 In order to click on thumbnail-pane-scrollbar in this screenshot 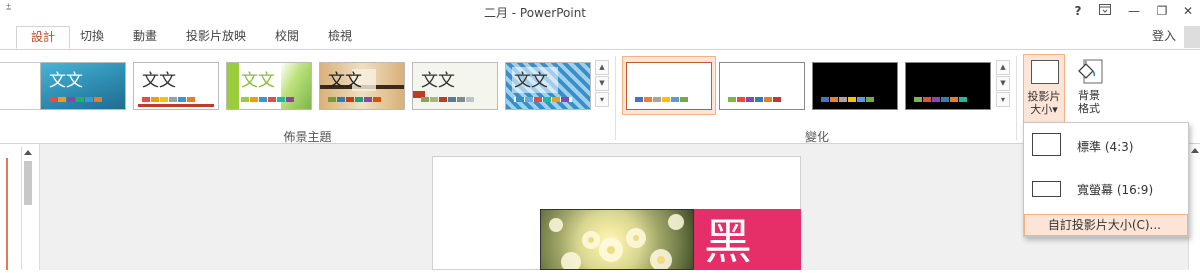, I will do `click(27, 208)`.